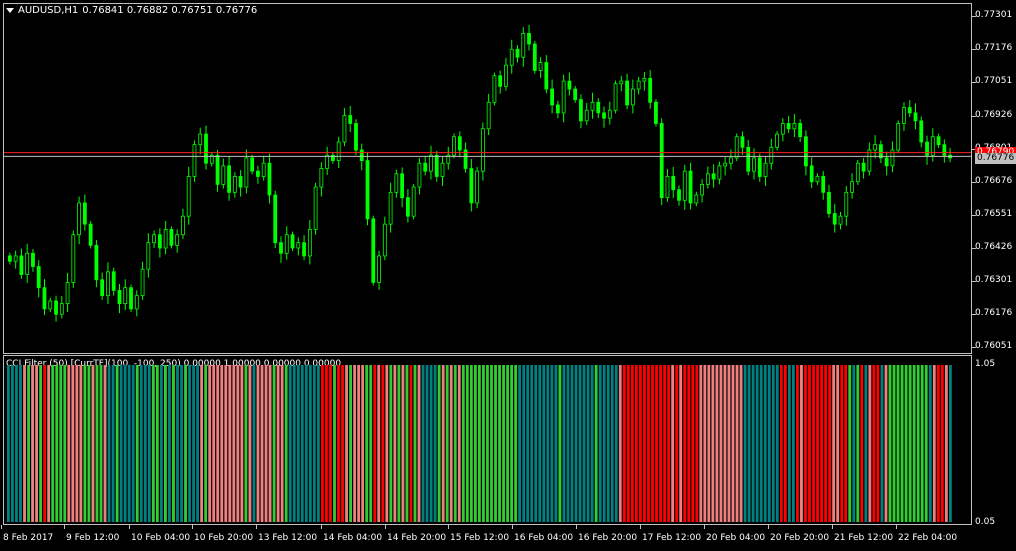  Describe the element at coordinates (736, 538) in the screenshot. I see `time-tick-label: 20 Feb 04:00` at that location.